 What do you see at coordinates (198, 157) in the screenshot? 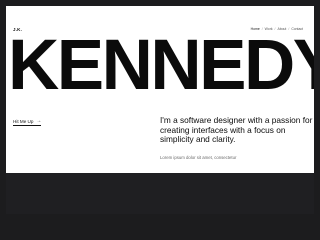
I see `intro-subtext: Lorem ipsum dolor sit amet, consectetur` at bounding box center [198, 157].